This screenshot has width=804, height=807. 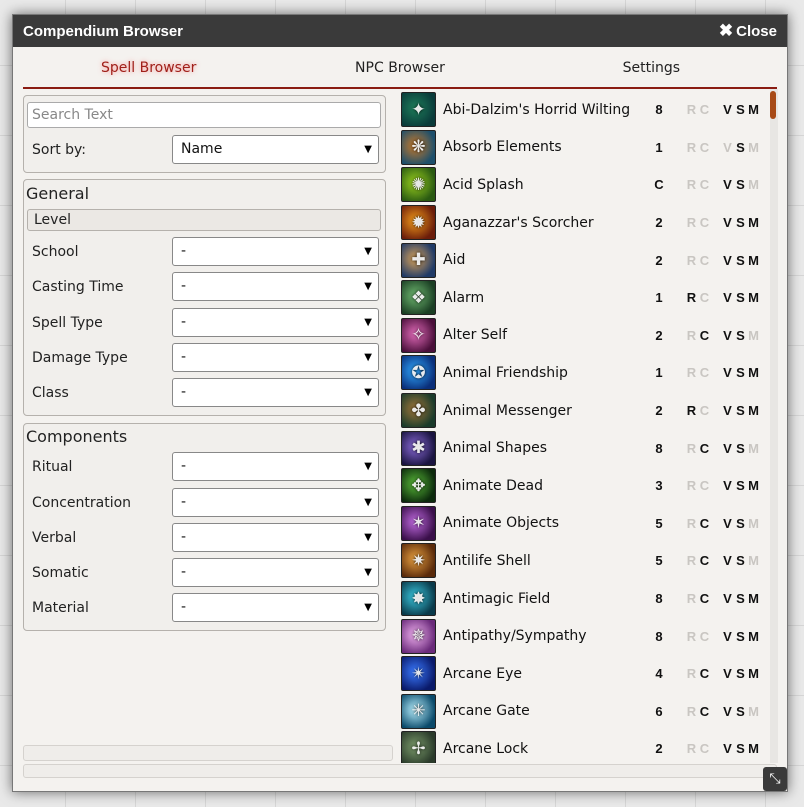 What do you see at coordinates (775, 779) in the screenshot?
I see `resize-handle: ⤡` at bounding box center [775, 779].